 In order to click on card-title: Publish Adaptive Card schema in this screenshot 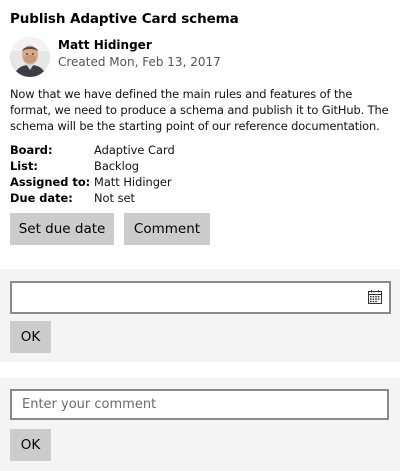, I will do `click(124, 19)`.